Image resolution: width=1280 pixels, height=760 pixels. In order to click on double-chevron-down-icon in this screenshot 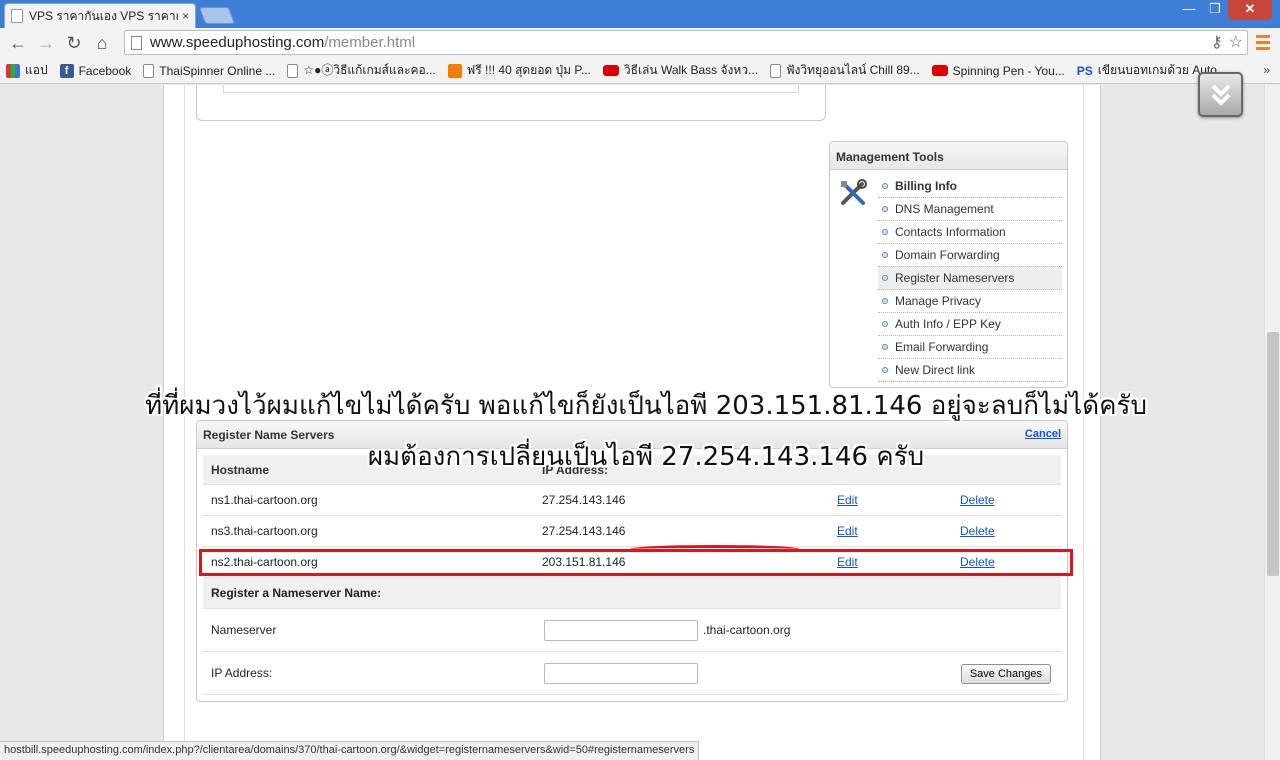, I will do `click(1220, 95)`.